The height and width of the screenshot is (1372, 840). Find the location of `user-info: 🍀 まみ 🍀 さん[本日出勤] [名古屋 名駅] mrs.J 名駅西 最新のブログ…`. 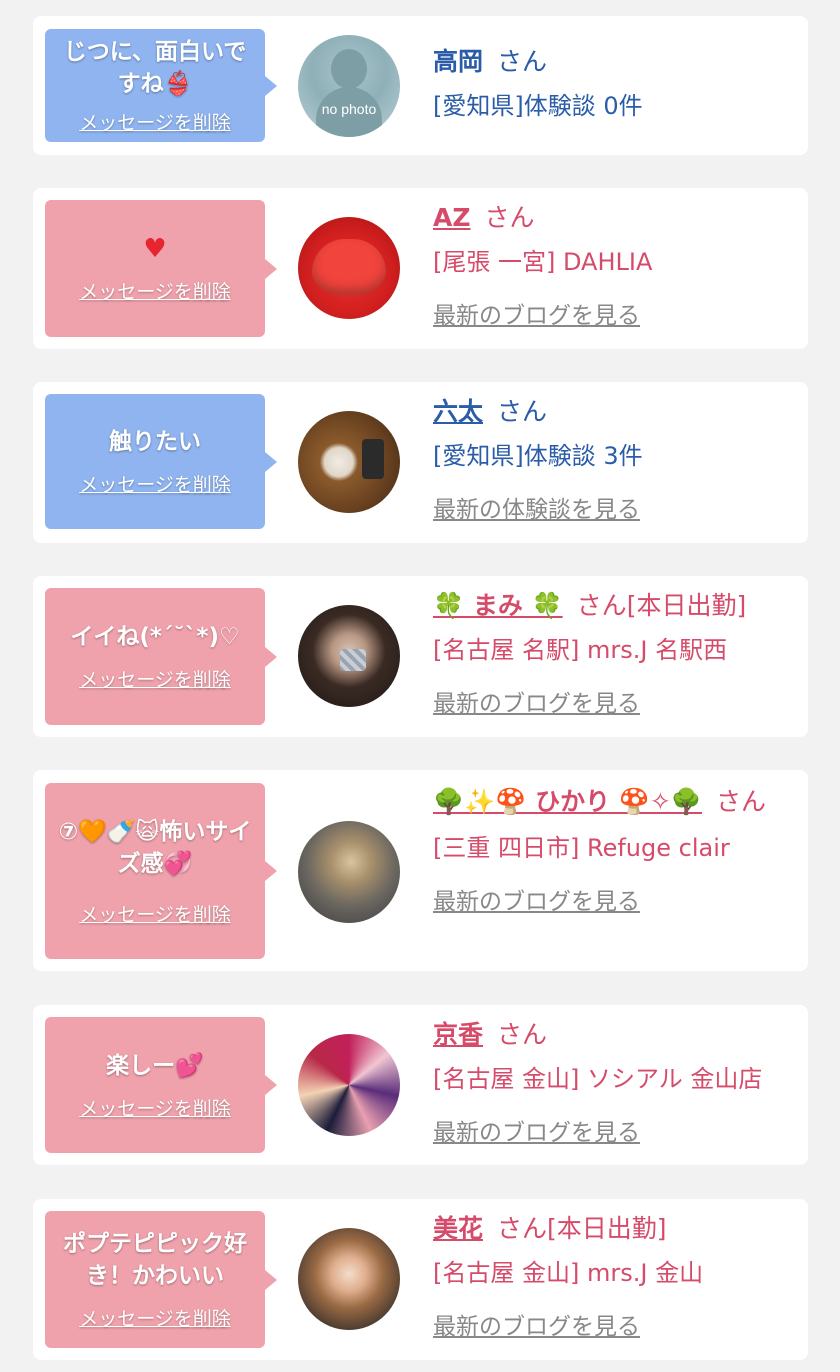

user-info: 🍀 まみ 🍀 さん[本日出勤] [名古屋 名駅] mrs.J 名駅西 最新のブログ… is located at coordinates (610, 653).